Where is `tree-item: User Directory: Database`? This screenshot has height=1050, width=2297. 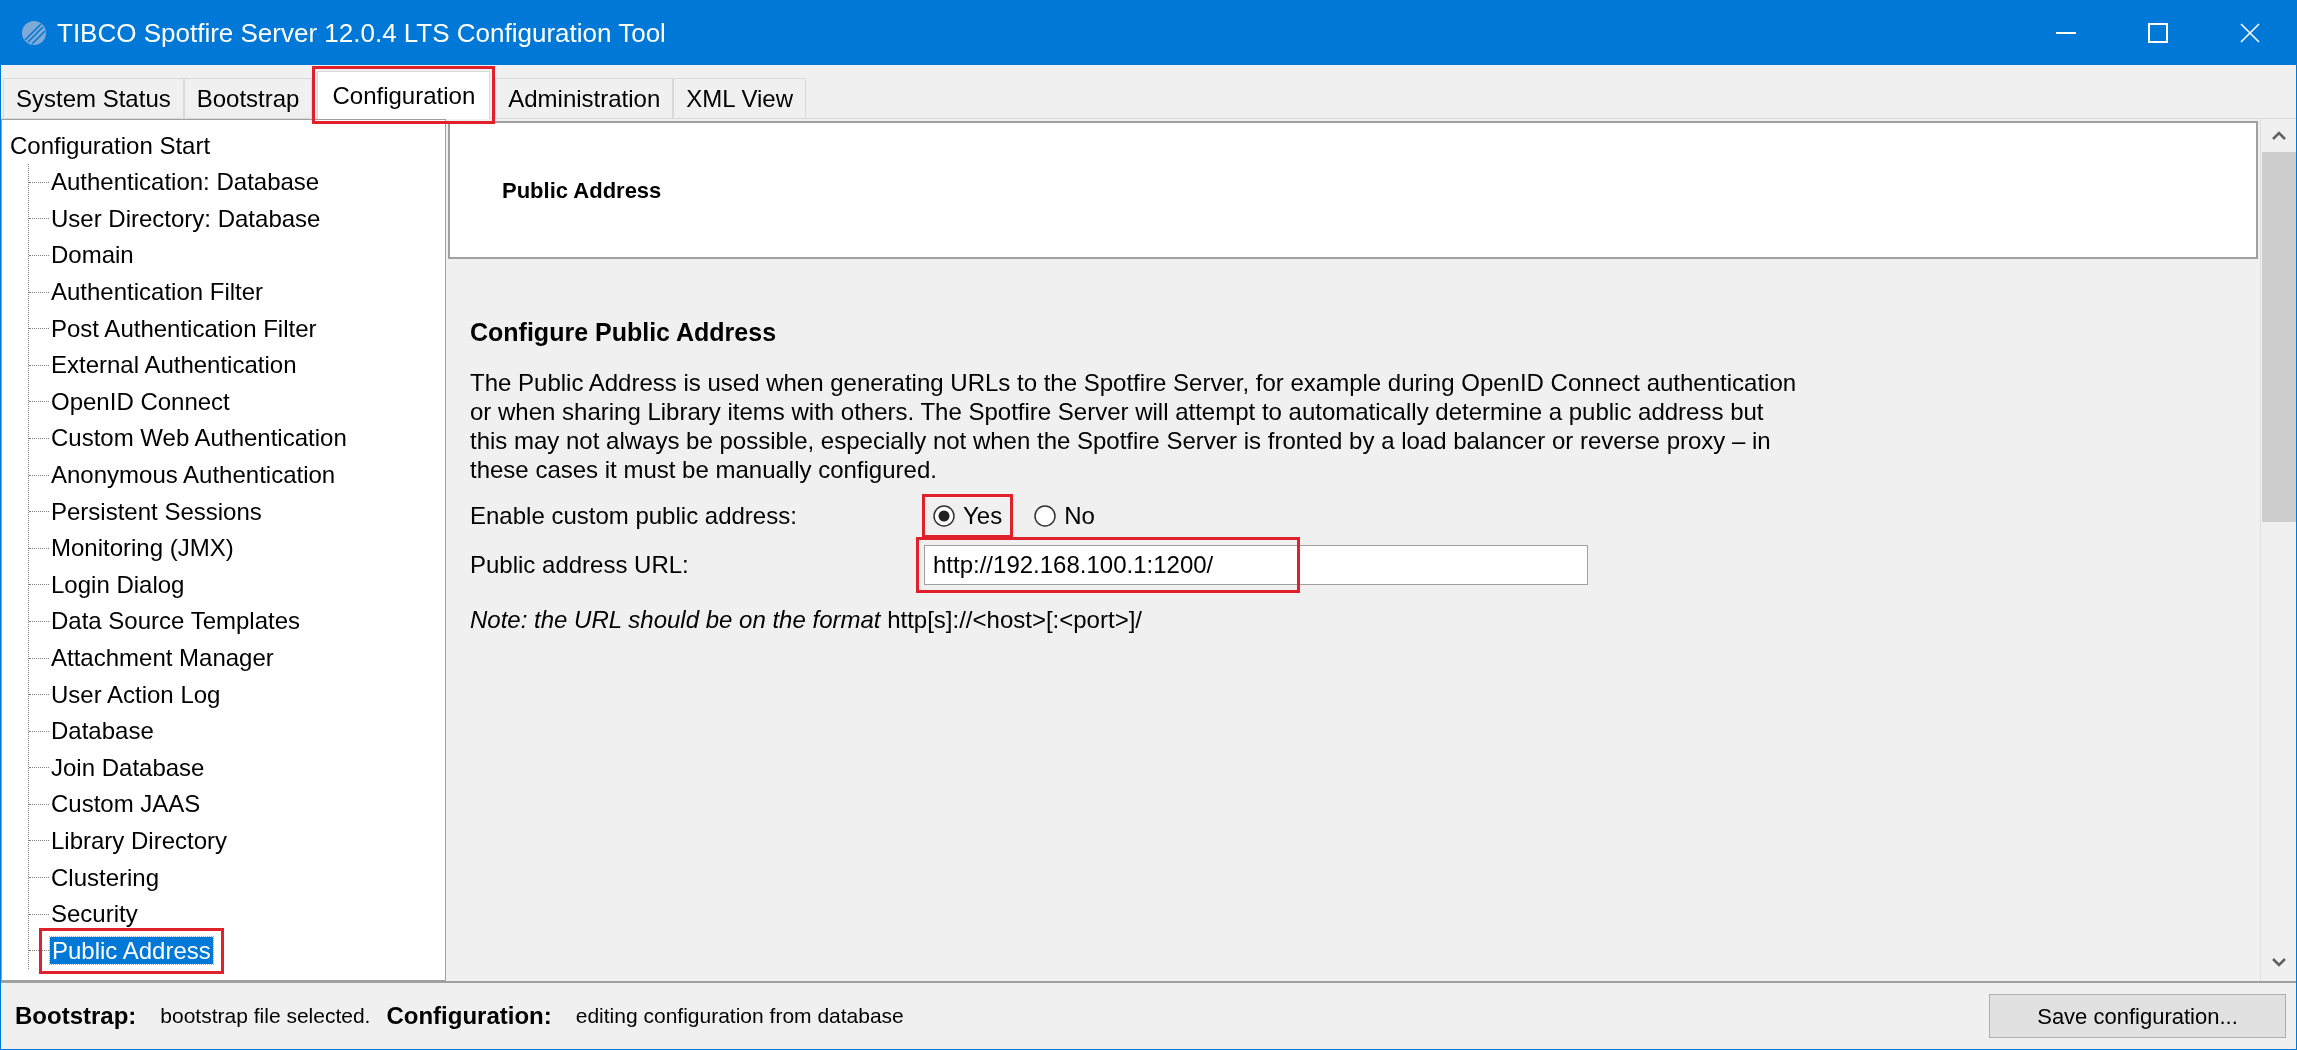 tree-item: User Directory: Database is located at coordinates (186, 218).